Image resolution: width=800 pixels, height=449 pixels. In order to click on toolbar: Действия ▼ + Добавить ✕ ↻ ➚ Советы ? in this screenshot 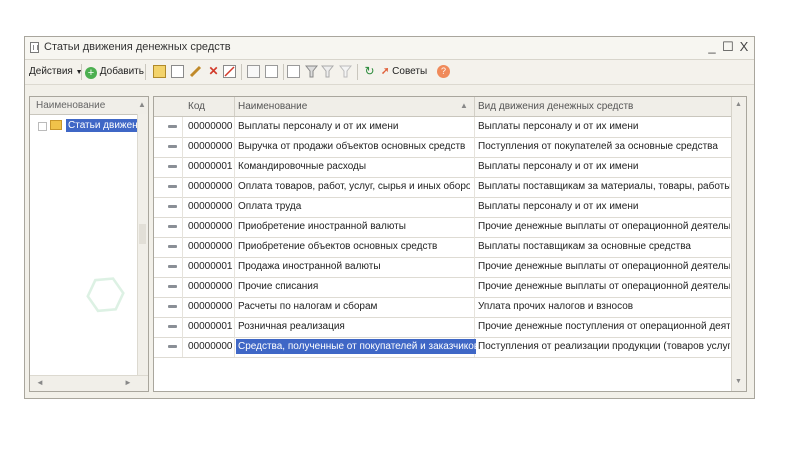, I will do `click(389, 72)`.